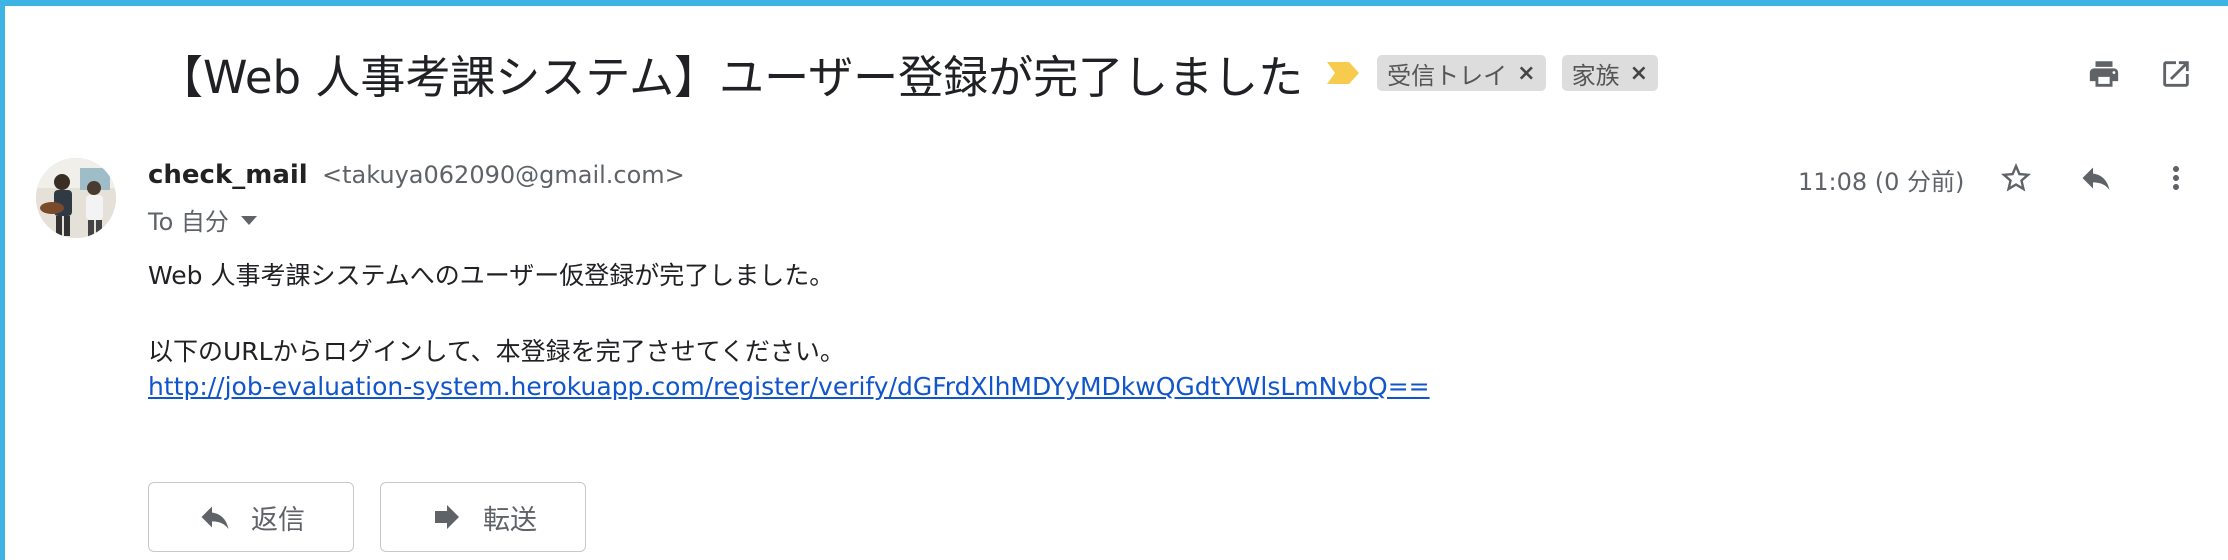 This screenshot has width=2228, height=560. I want to click on chevron-down-icon, so click(248, 220).